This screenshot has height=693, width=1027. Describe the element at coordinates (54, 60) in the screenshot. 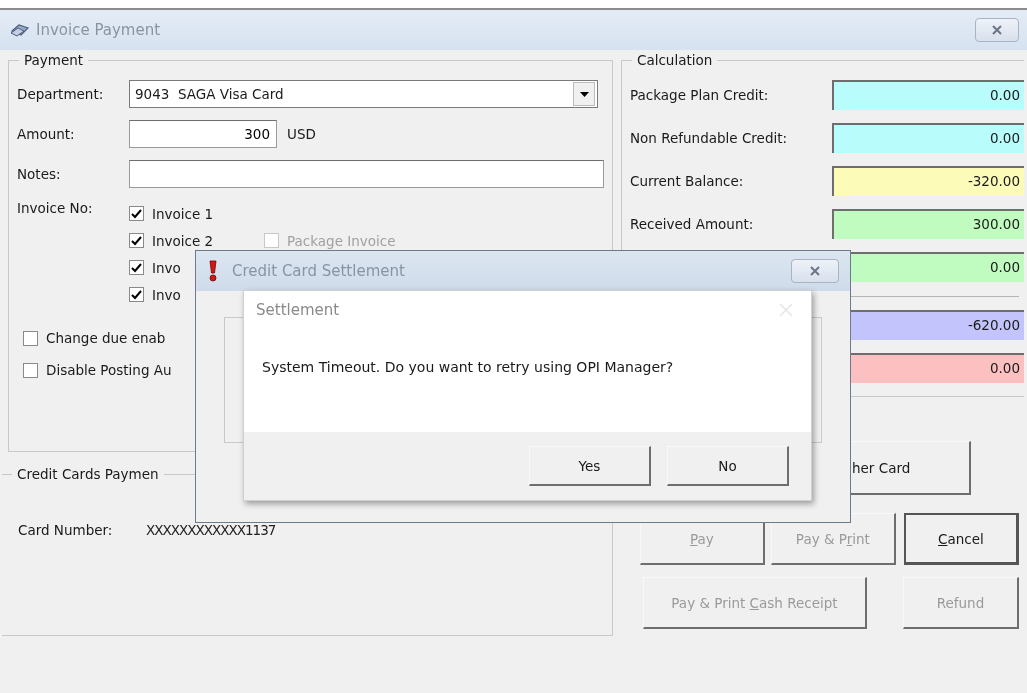

I see `group-title: Payment` at that location.